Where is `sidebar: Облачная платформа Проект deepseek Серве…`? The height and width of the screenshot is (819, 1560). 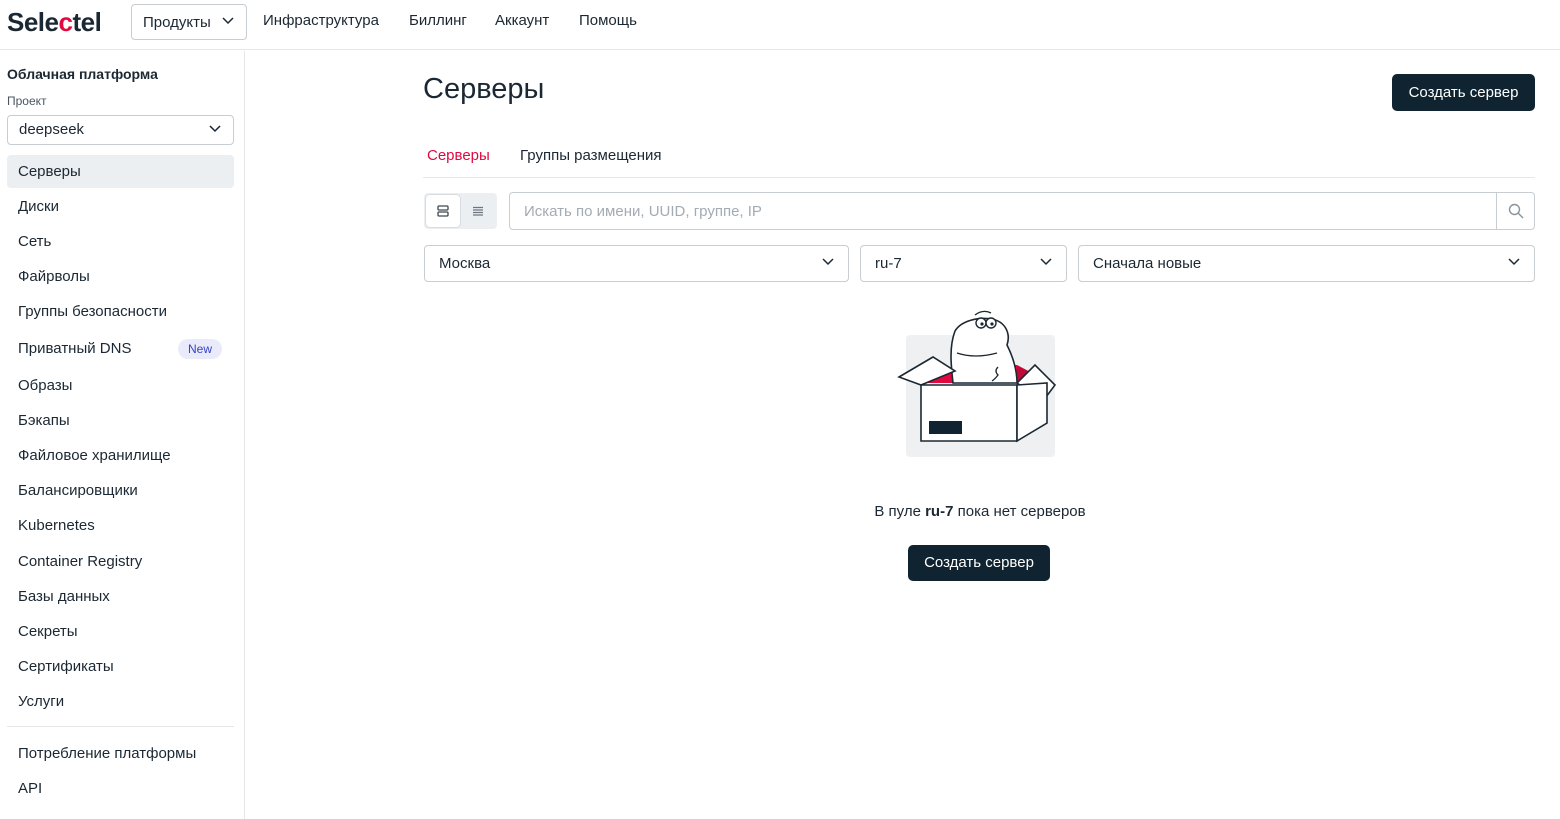 sidebar: Облачная платформа Проект deepseek Серве… is located at coordinates (122, 435).